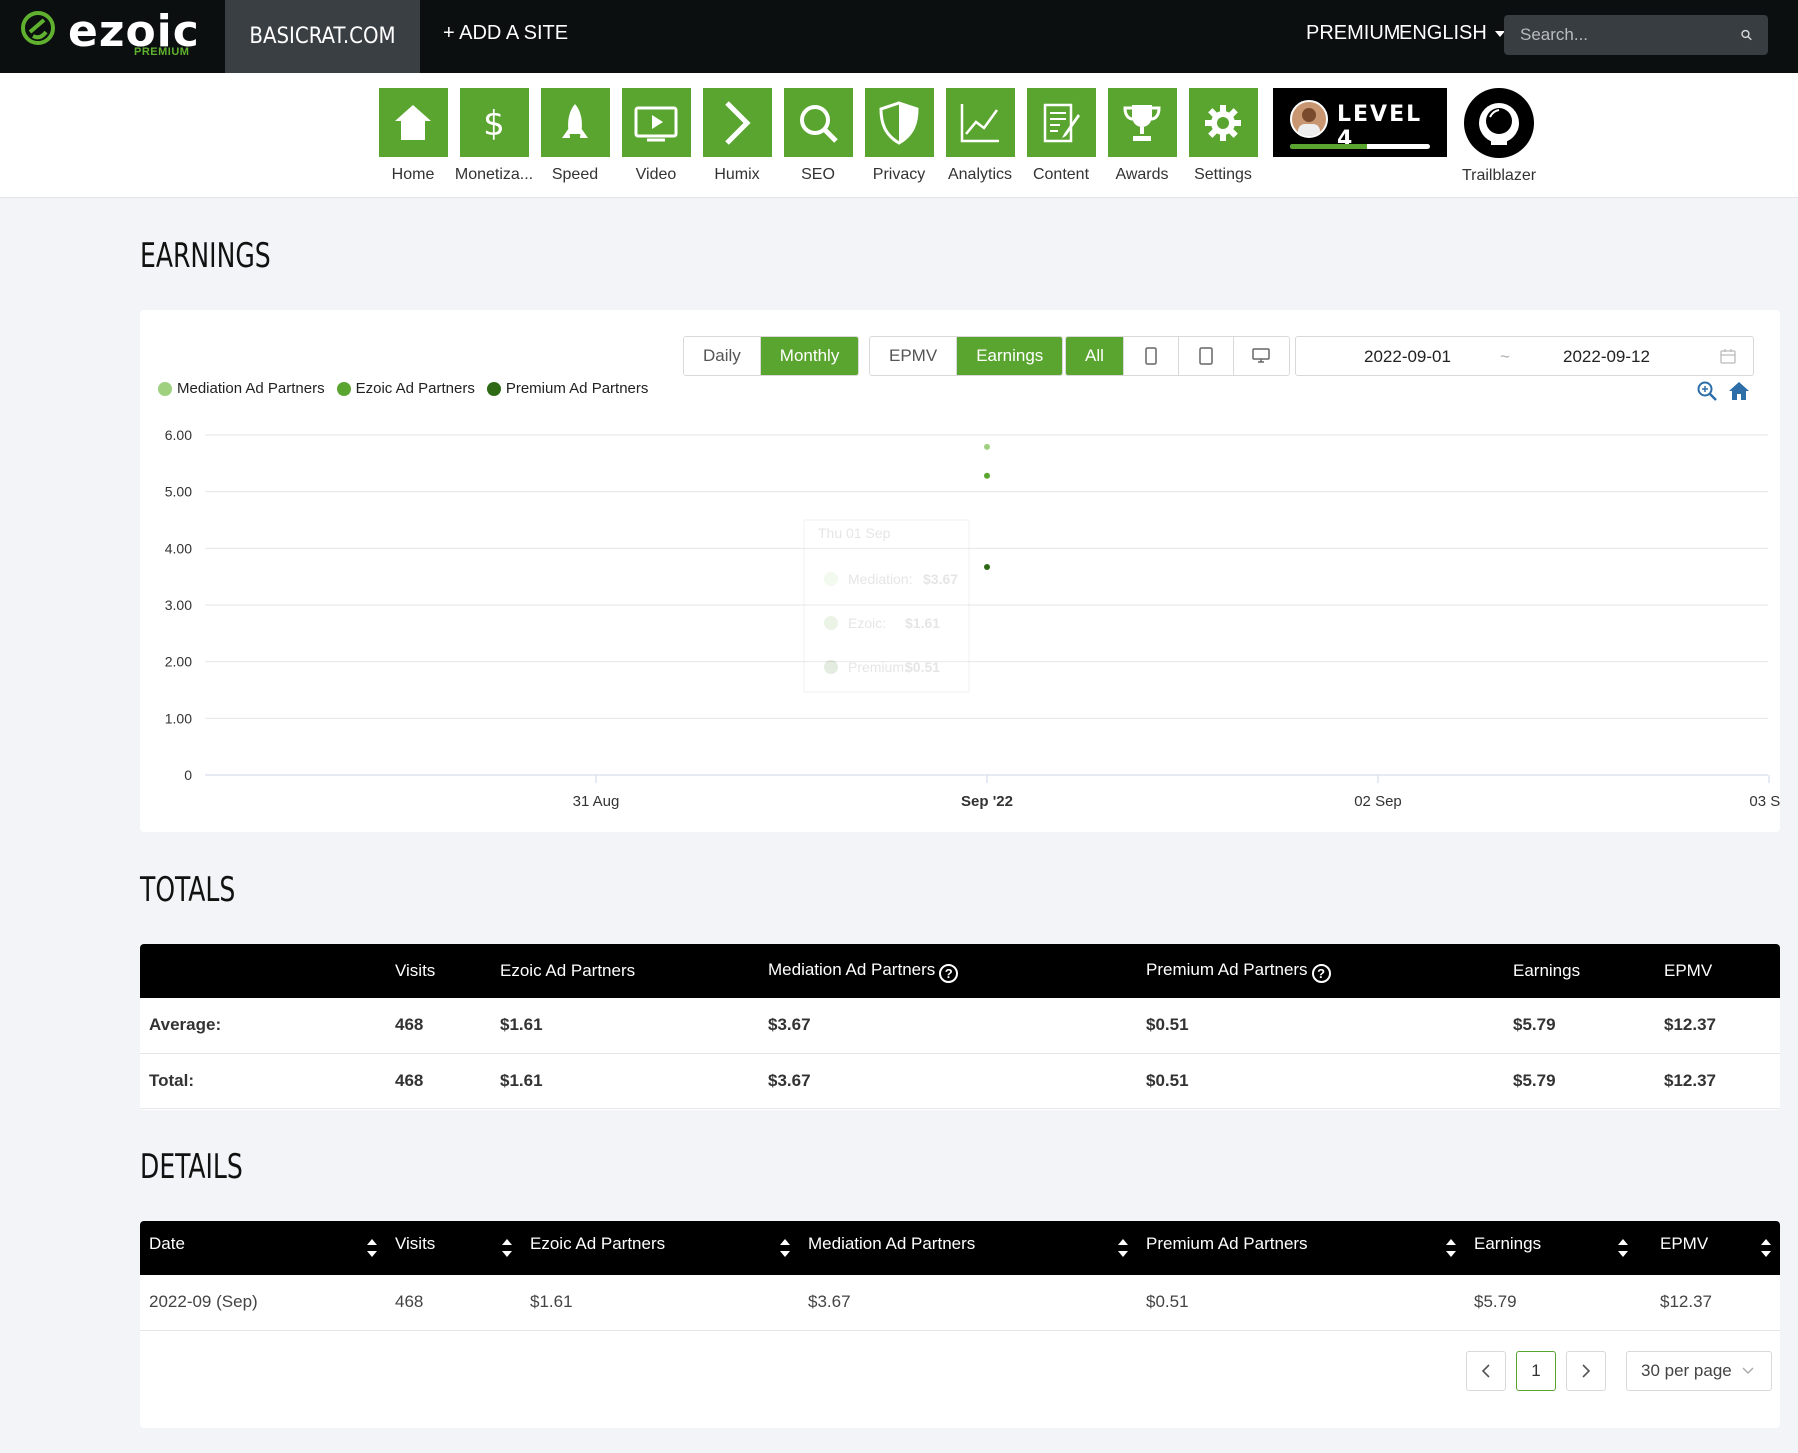 The width and height of the screenshot is (1798, 1453). I want to click on pager-page-button: 1, so click(1536, 1371).